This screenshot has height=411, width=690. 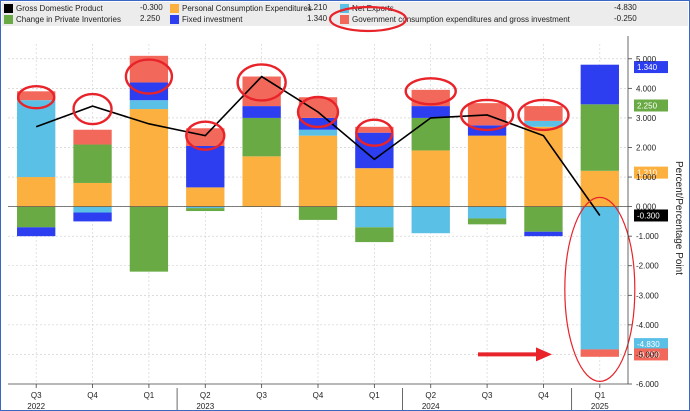 What do you see at coordinates (647, 325) in the screenshot?
I see `y-tick-label: -4.000` at bounding box center [647, 325].